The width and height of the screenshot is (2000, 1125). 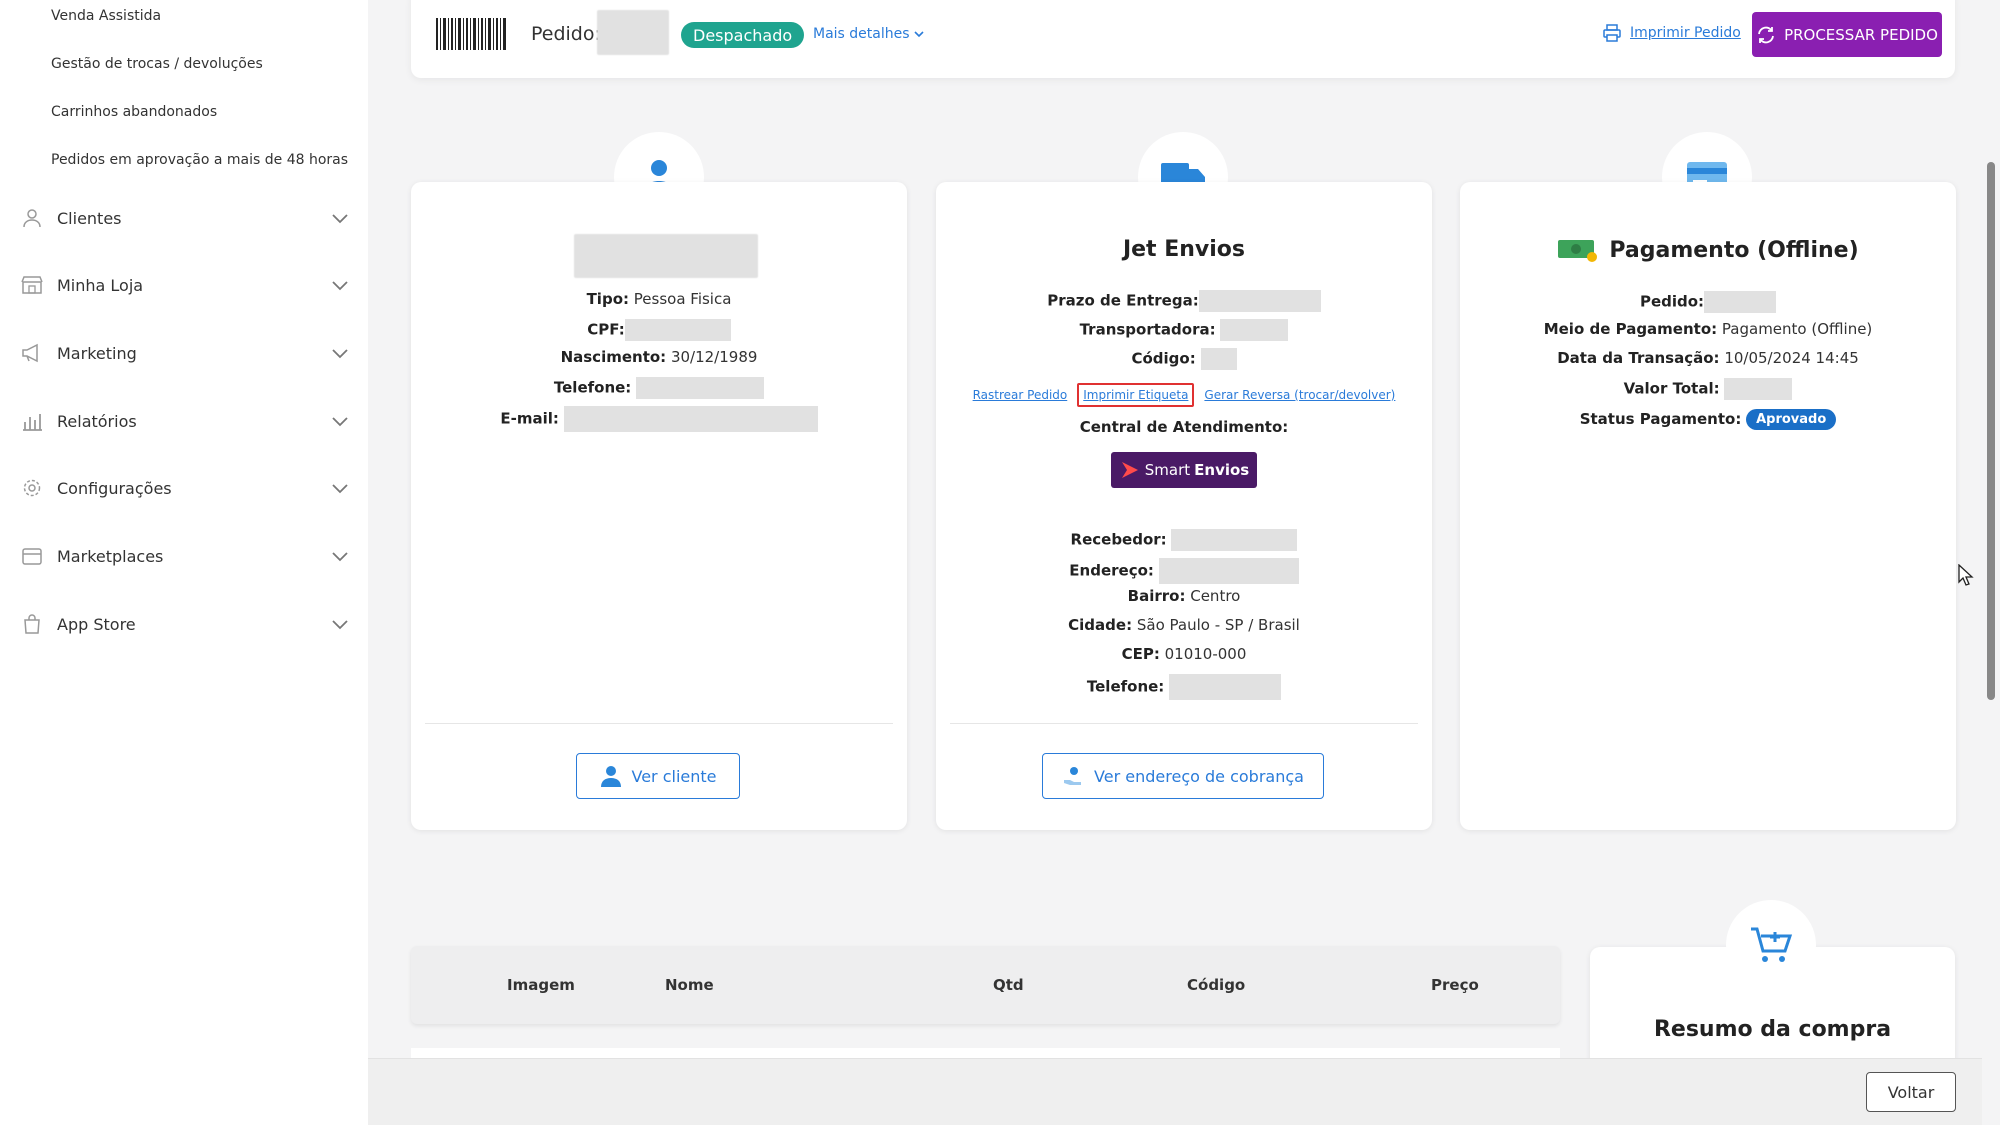 I want to click on view-billing-address-label: Ver endereço de cobrança, so click(x=1199, y=776).